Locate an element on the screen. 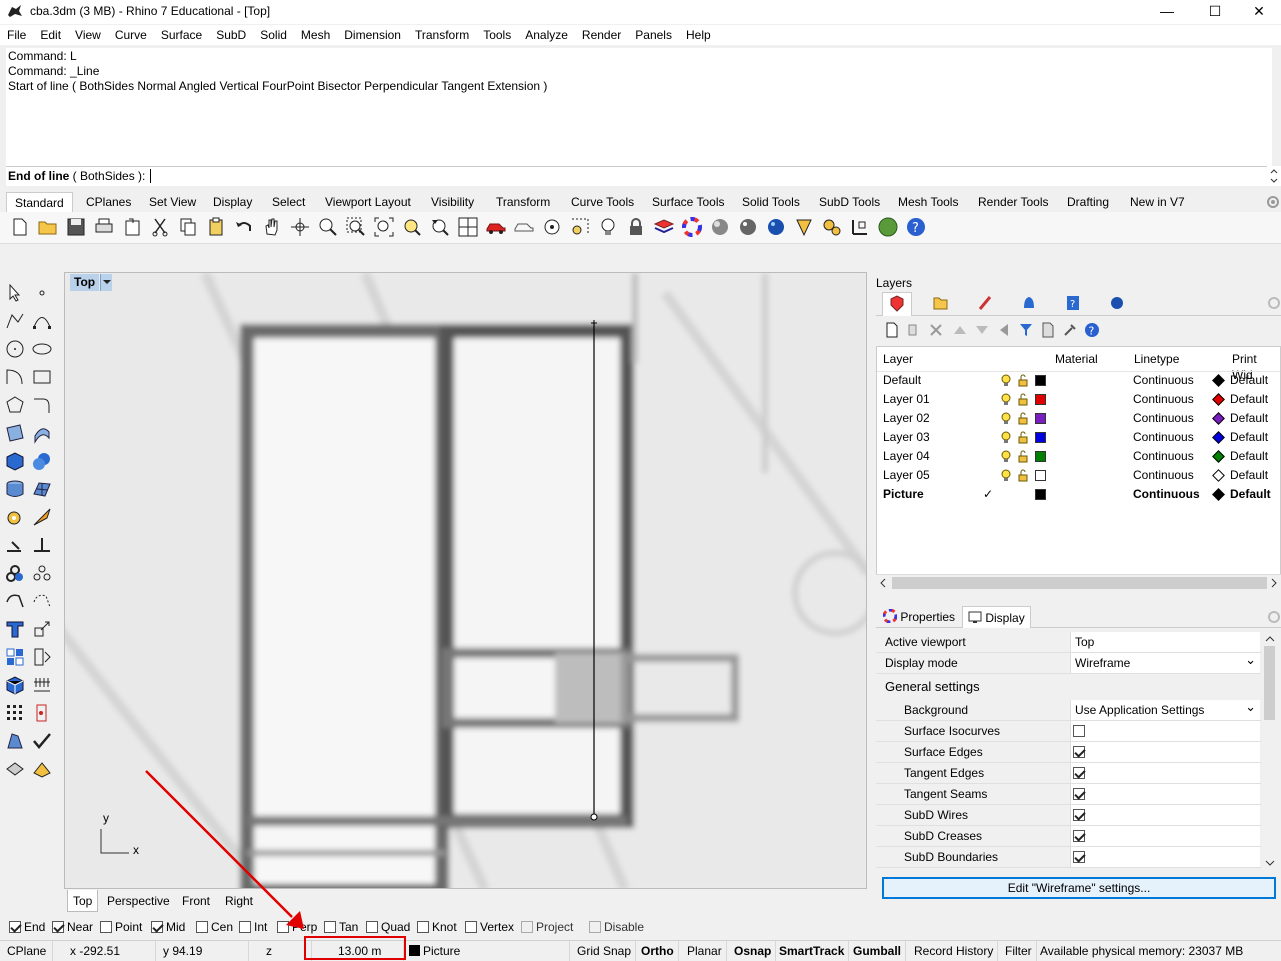 The height and width of the screenshot is (961, 1281). tools-icon is located at coordinates (1070, 330).